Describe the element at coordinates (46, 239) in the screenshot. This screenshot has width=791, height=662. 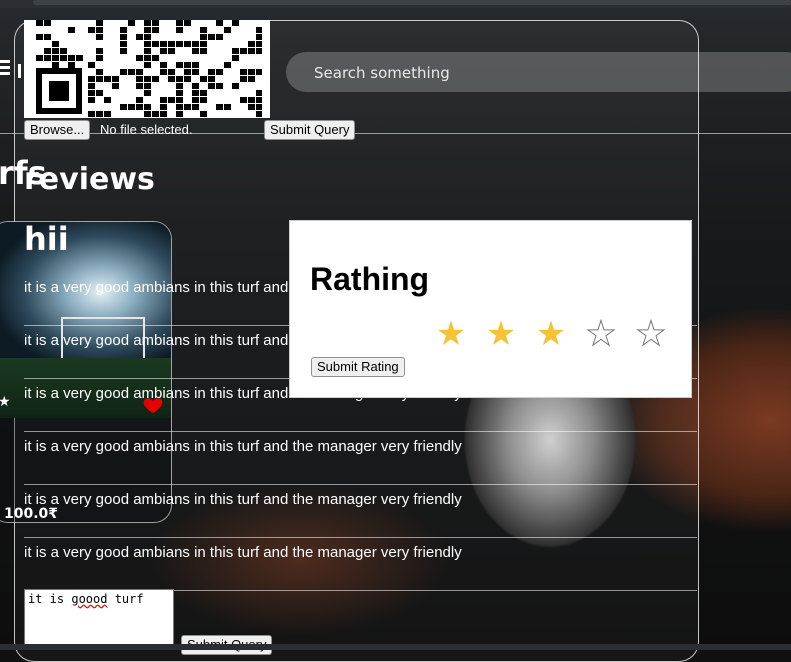
I see `turf-name: hii` at that location.